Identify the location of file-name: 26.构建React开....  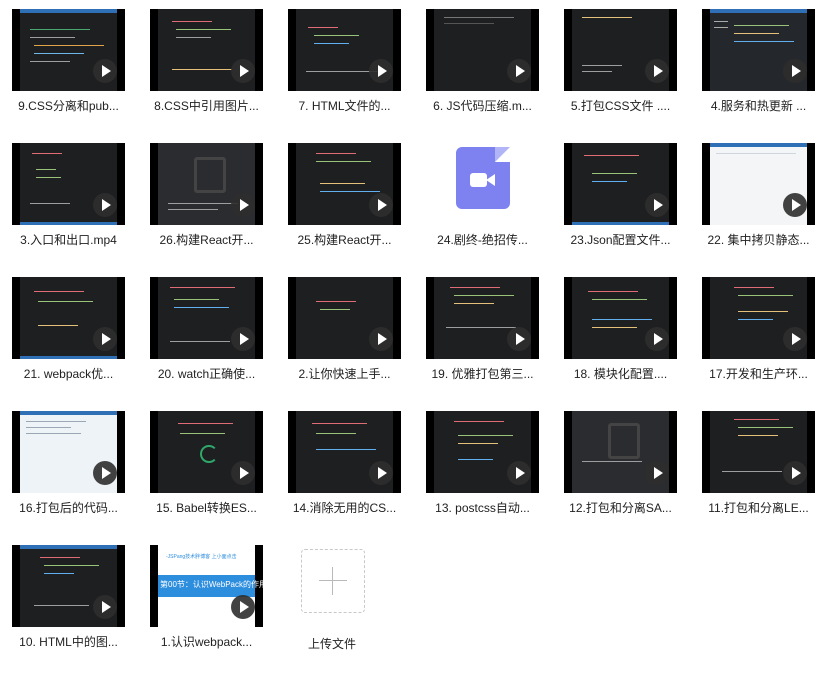
(206, 239).